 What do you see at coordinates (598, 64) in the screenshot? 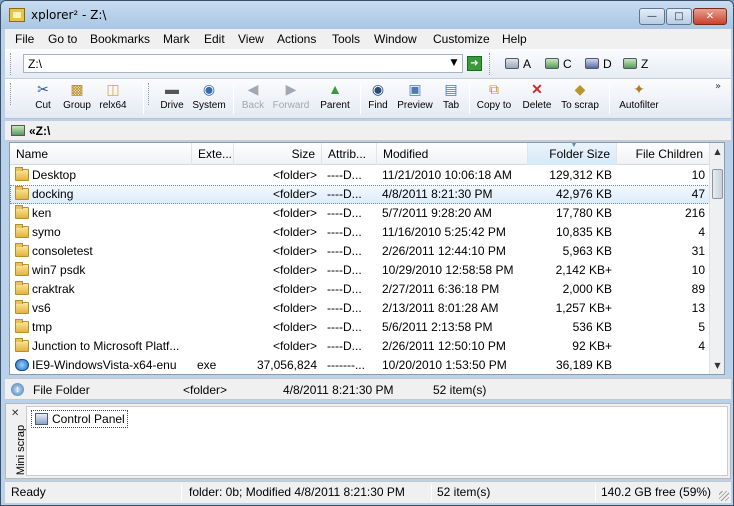
I see `drive-d-button: D` at bounding box center [598, 64].